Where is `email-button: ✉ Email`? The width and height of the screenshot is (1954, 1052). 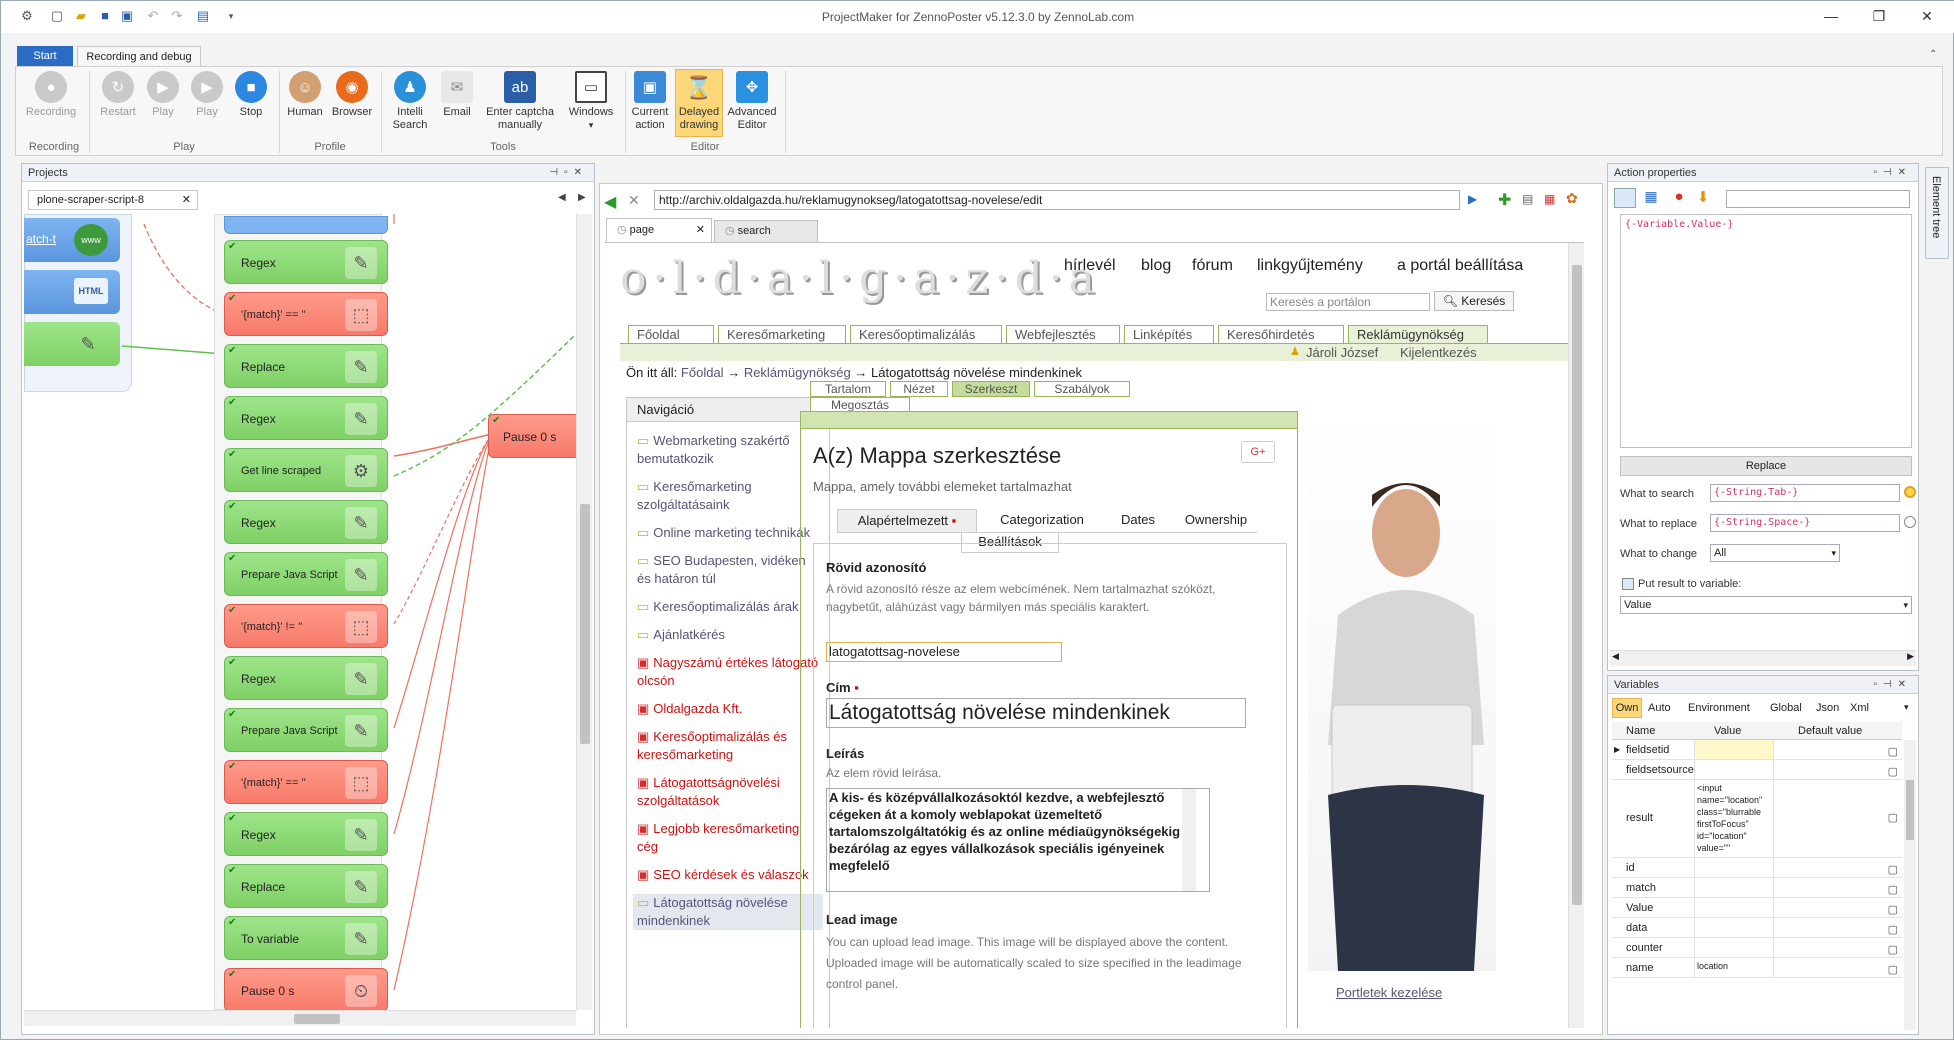 email-button: ✉ Email is located at coordinates (457, 95).